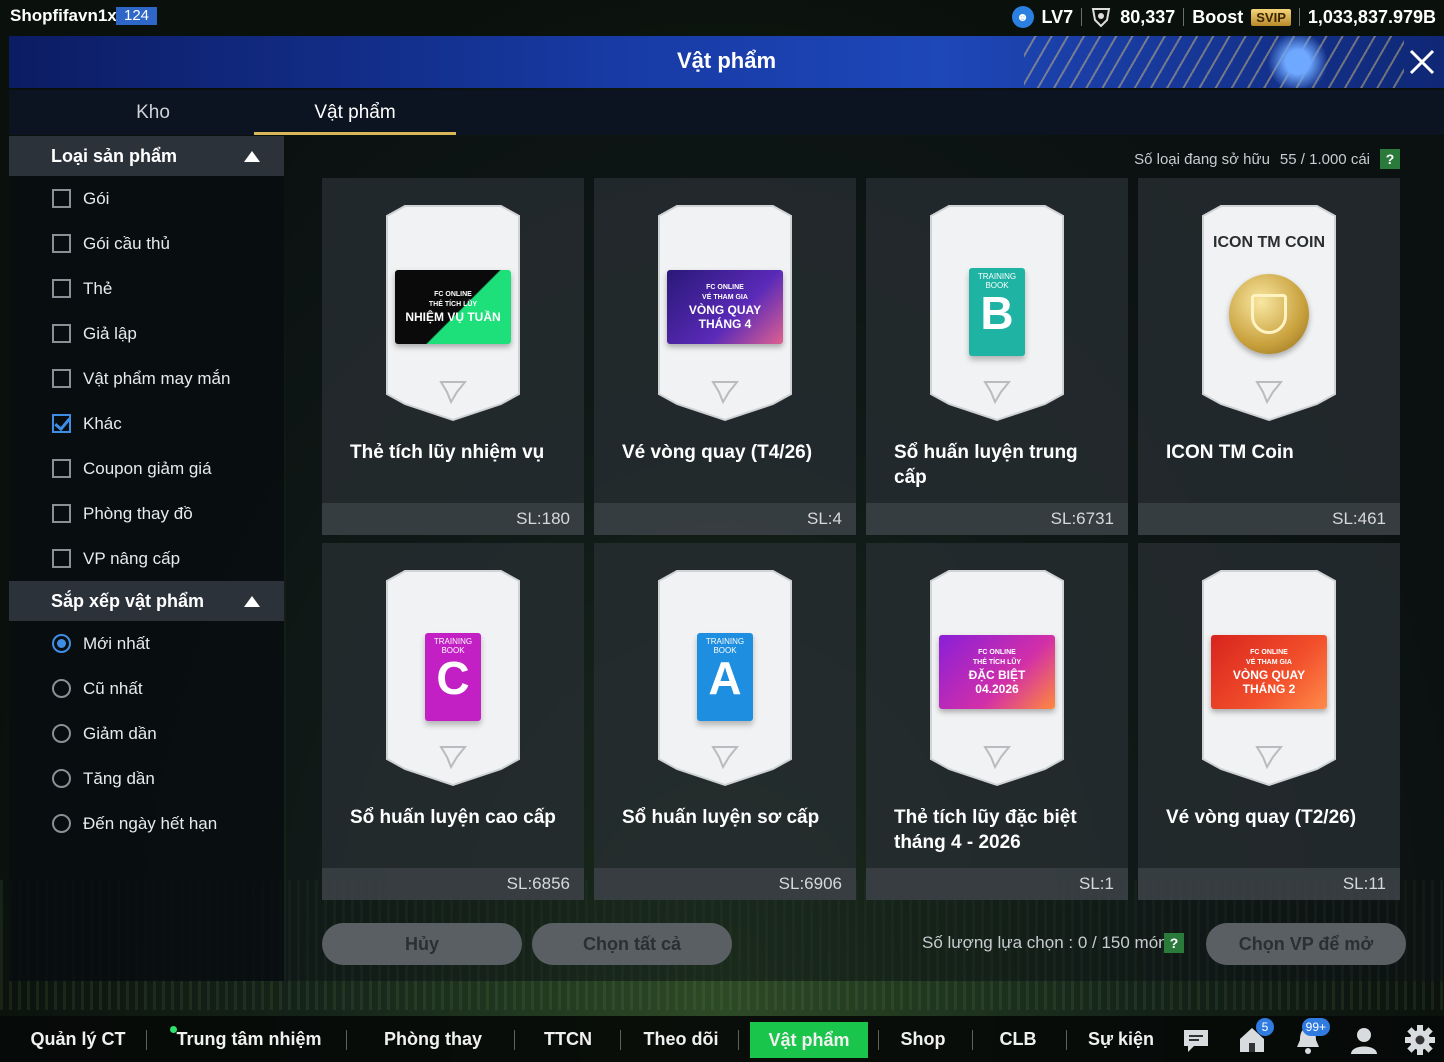 The image size is (1444, 1062). I want to click on owned-label: Số loại đang sở hữu, so click(1202, 159).